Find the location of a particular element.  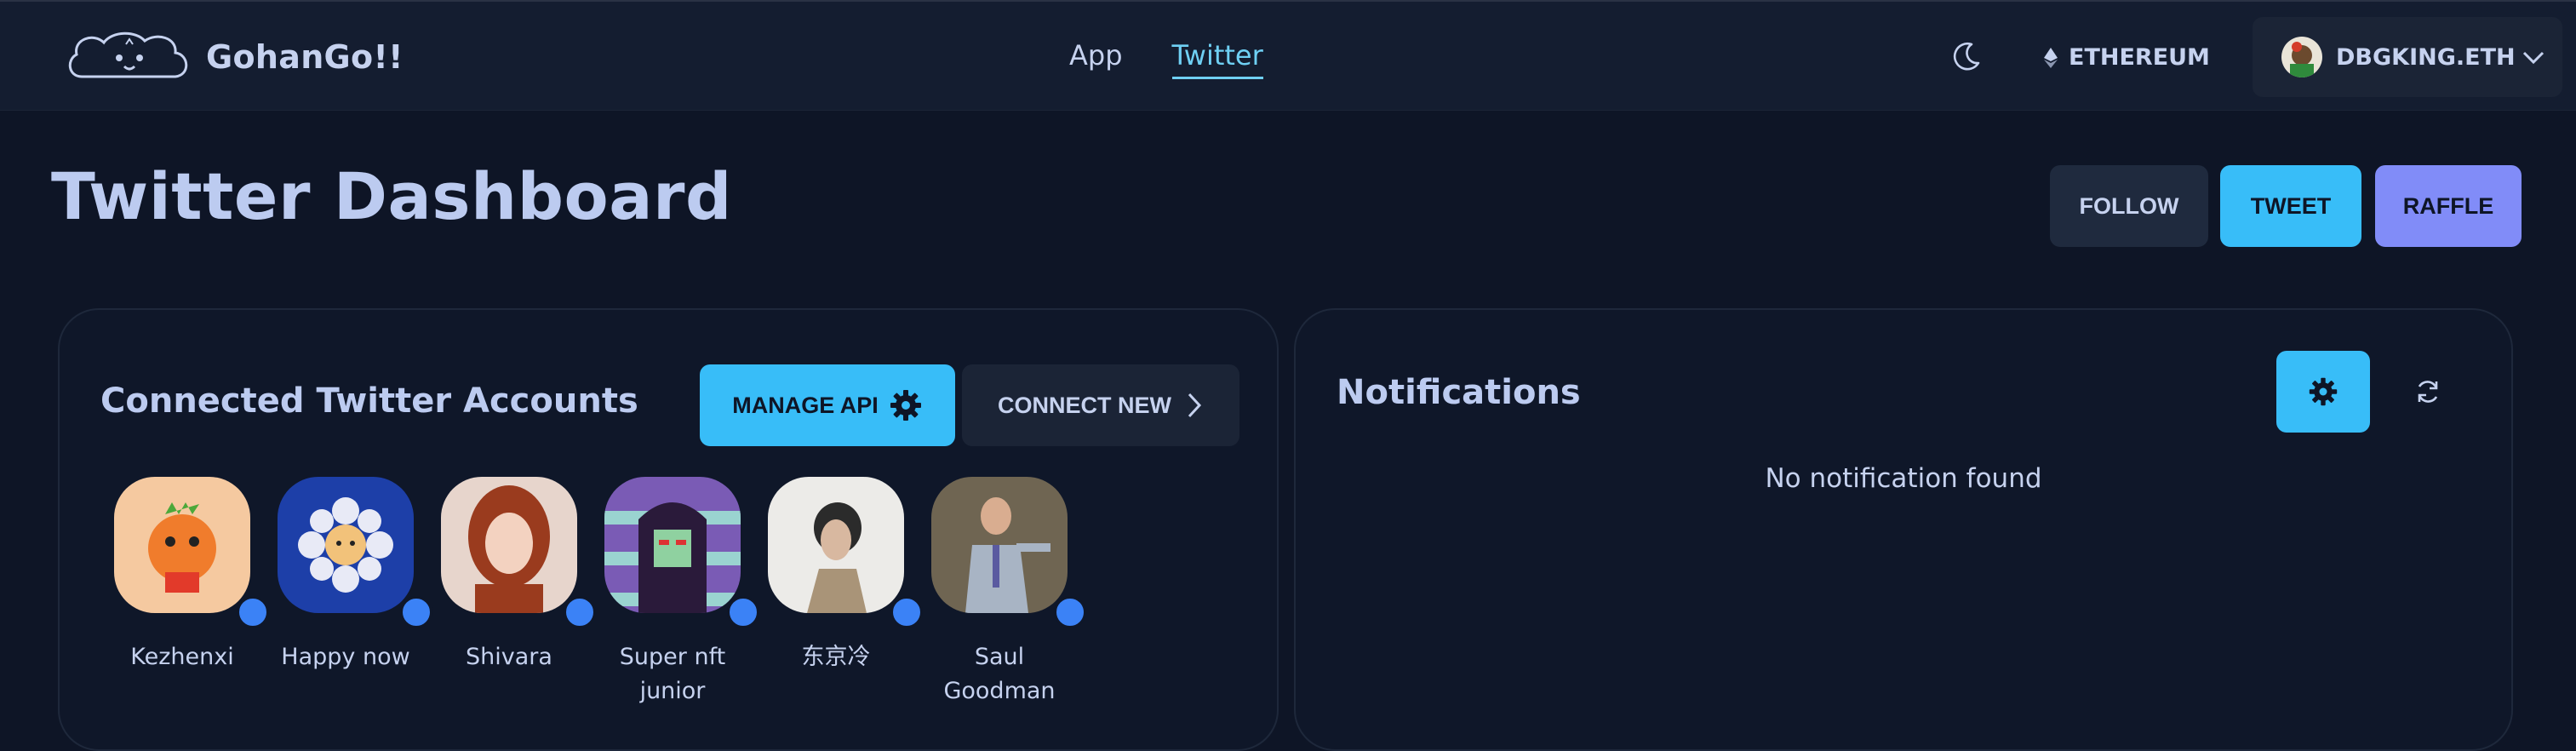

ethereum-icon is located at coordinates (2051, 58).